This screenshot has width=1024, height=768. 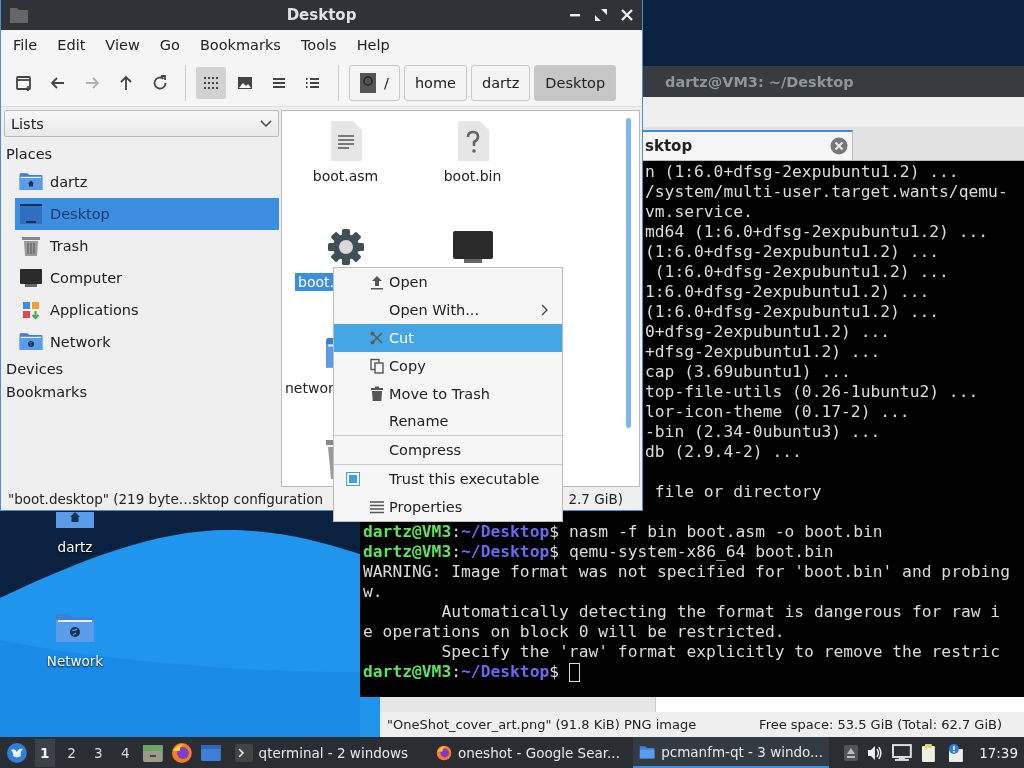 What do you see at coordinates (245, 83) in the screenshot?
I see `image-icon` at bounding box center [245, 83].